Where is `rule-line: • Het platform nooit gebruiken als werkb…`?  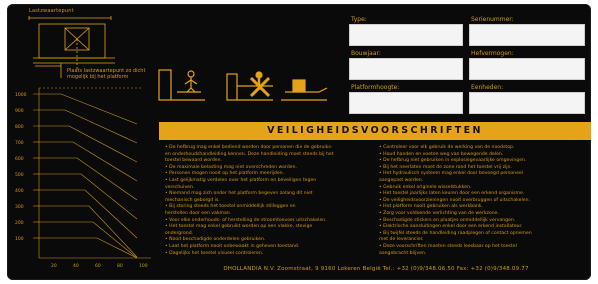 rule-line: • Het platform nooit gebruiken als werkb… is located at coordinates (431, 207).